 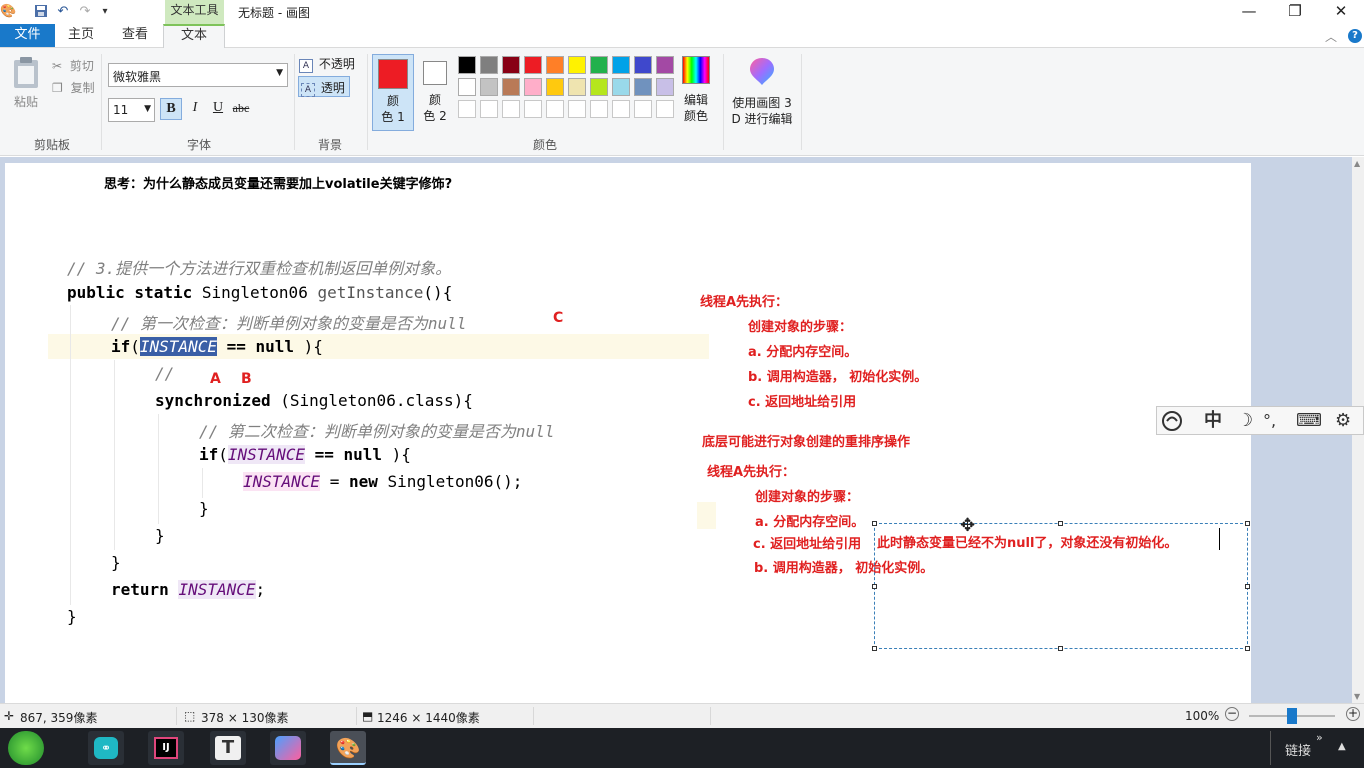 What do you see at coordinates (450, 481) in the screenshot?
I see `code-punct: Singleton06();` at bounding box center [450, 481].